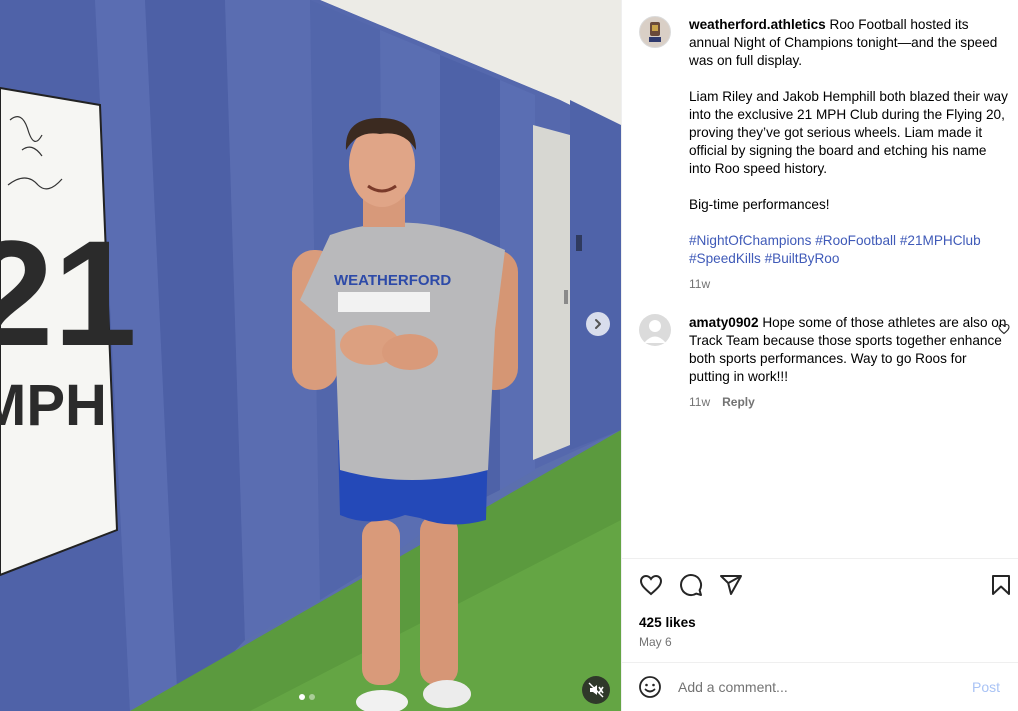 This screenshot has height=711, width=1018. I want to click on bookmark-icon, so click(1001, 585).